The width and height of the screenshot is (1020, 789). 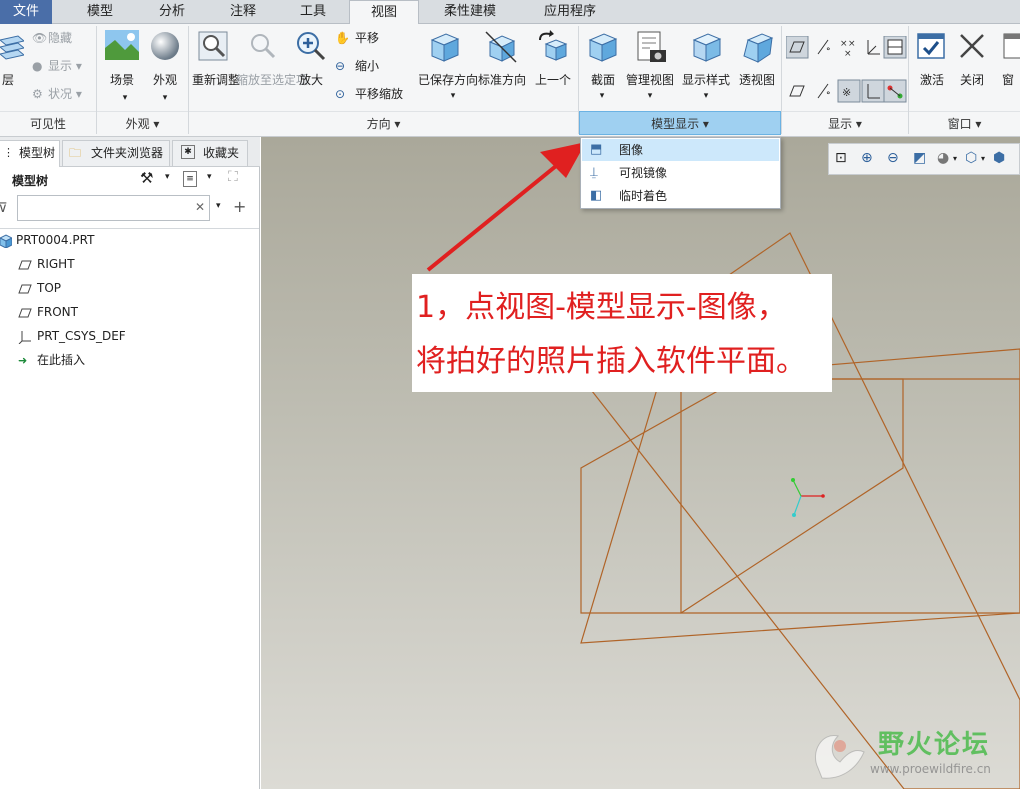 What do you see at coordinates (930, 769) in the screenshot?
I see `watermark-url: www.proewildfire.cn` at bounding box center [930, 769].